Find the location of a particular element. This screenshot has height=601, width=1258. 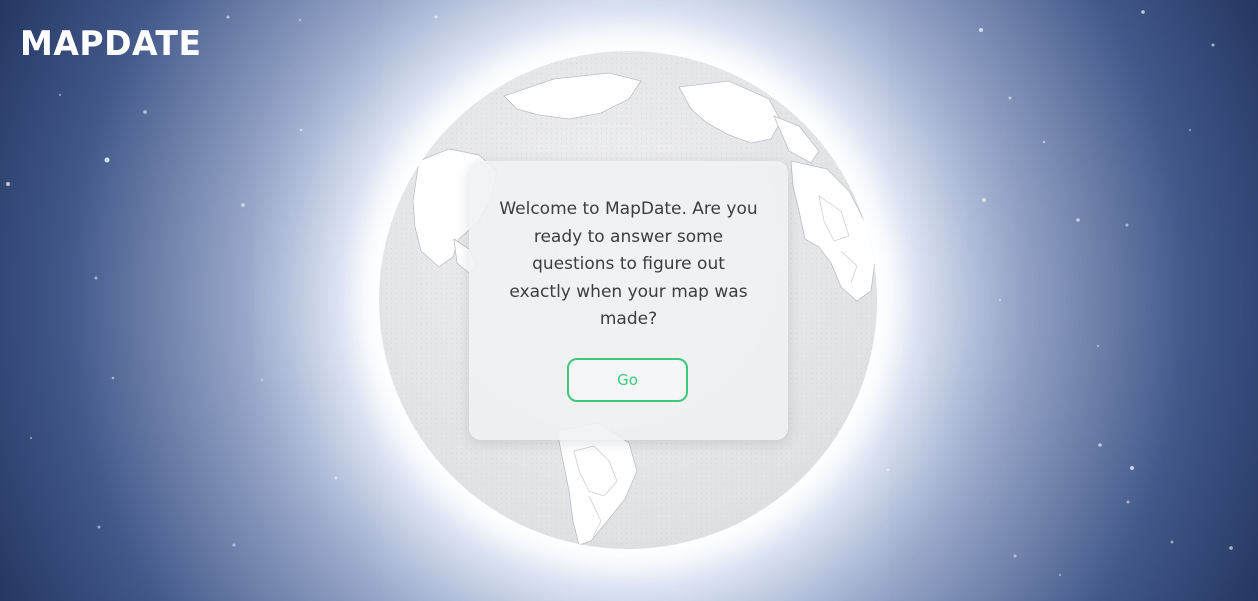

go-button: Go is located at coordinates (627, 380).